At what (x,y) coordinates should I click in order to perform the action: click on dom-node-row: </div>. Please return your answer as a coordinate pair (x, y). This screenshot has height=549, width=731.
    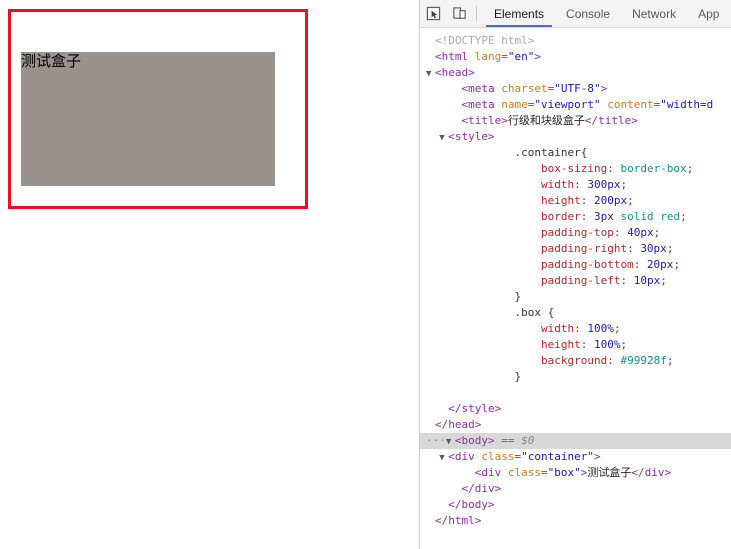
    Looking at the image, I should click on (575, 489).